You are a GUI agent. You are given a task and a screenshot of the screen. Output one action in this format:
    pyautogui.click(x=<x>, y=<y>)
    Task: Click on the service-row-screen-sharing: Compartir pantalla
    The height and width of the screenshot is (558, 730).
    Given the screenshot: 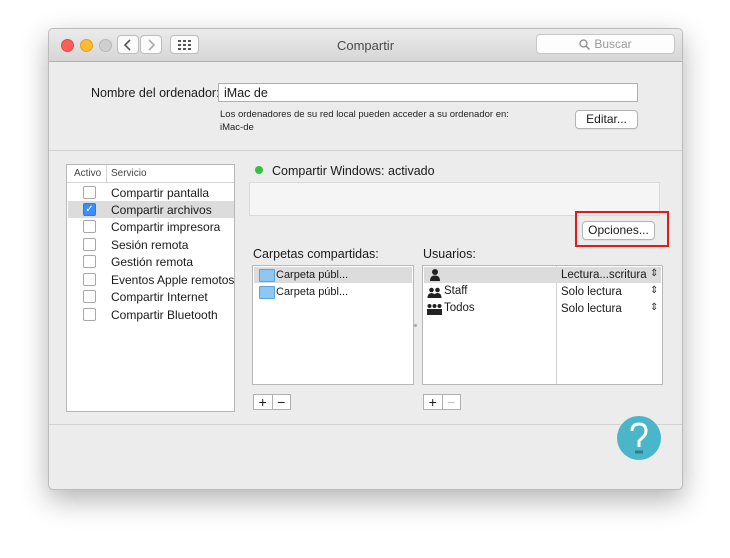 What is the action you would take?
    pyautogui.click(x=151, y=192)
    